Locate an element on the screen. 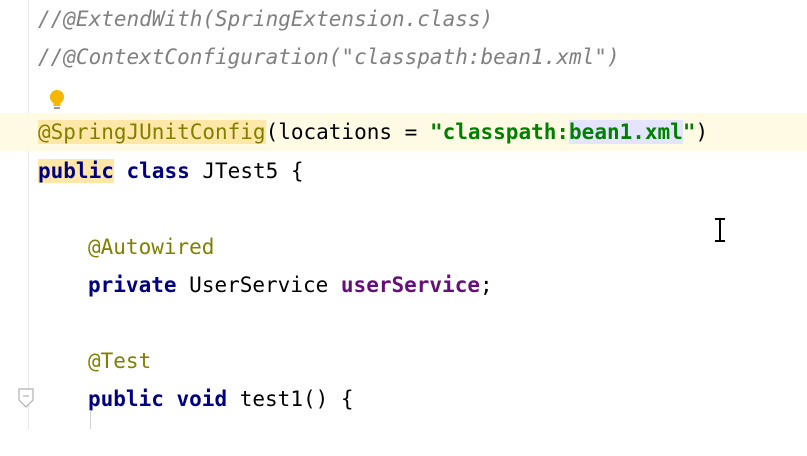  keyword-void: void is located at coordinates (202, 399).